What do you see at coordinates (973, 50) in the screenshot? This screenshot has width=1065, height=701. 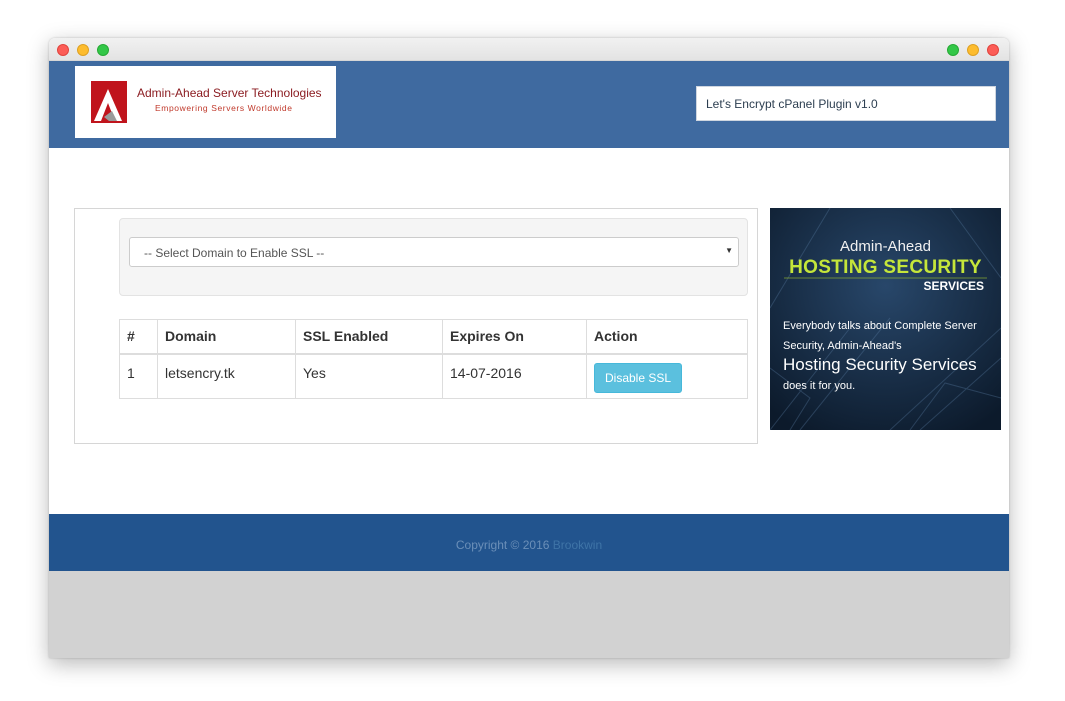 I see `yellow-dot-icon` at bounding box center [973, 50].